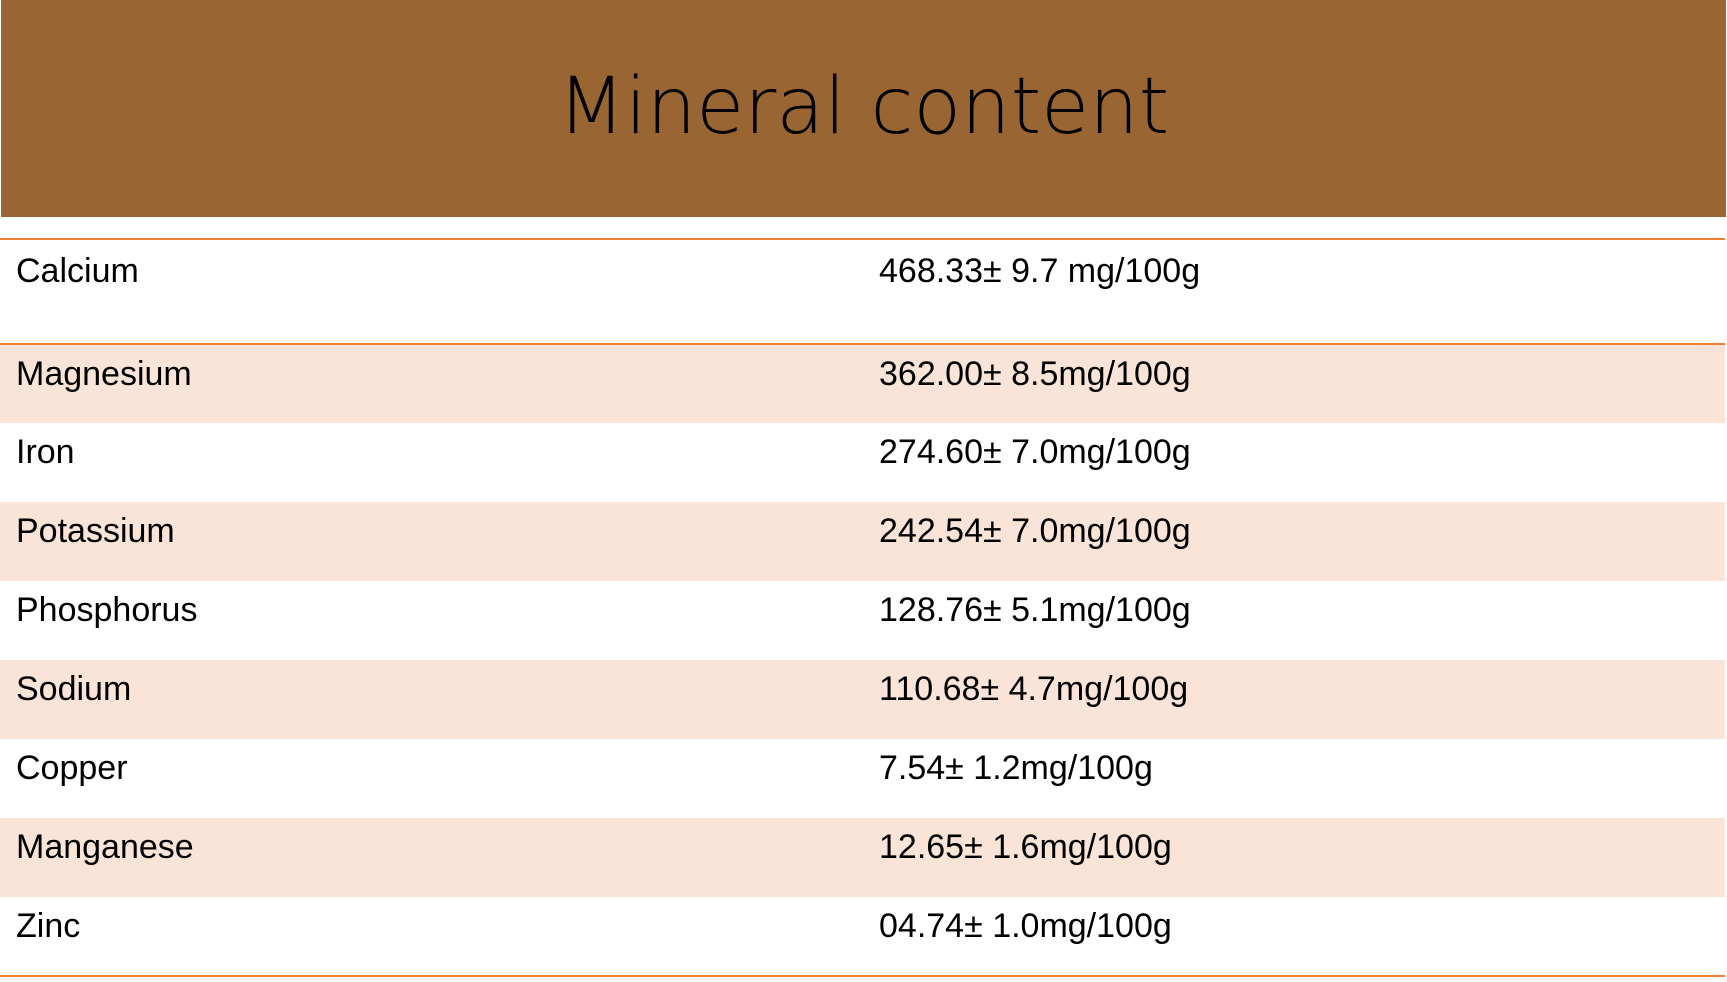 The image size is (1727, 982). I want to click on page-title: Mineral content, so click(863, 106).